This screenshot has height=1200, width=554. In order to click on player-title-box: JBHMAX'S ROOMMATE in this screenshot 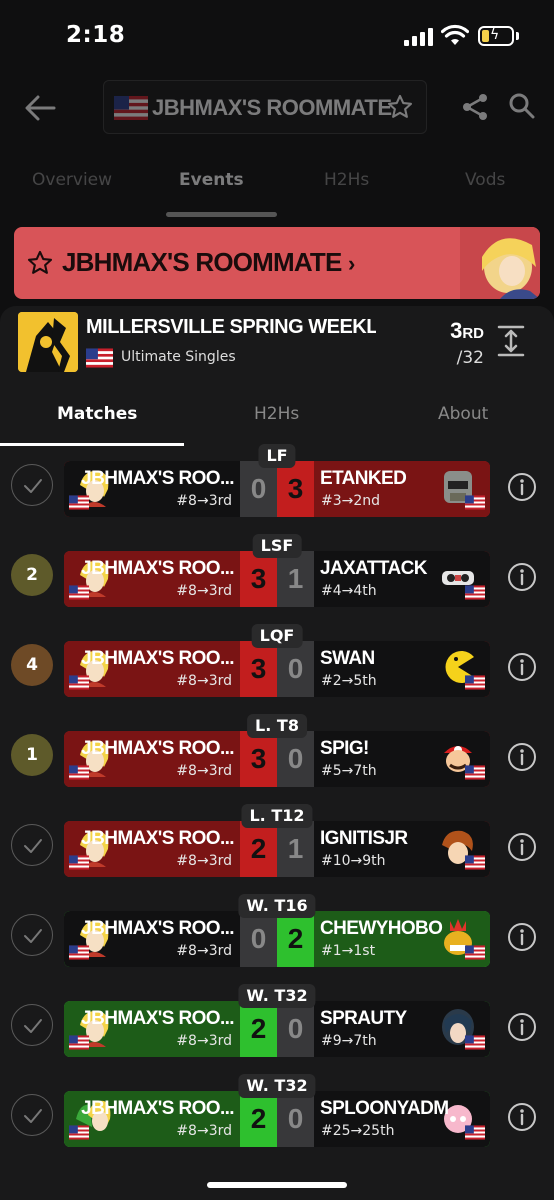, I will do `click(265, 107)`.